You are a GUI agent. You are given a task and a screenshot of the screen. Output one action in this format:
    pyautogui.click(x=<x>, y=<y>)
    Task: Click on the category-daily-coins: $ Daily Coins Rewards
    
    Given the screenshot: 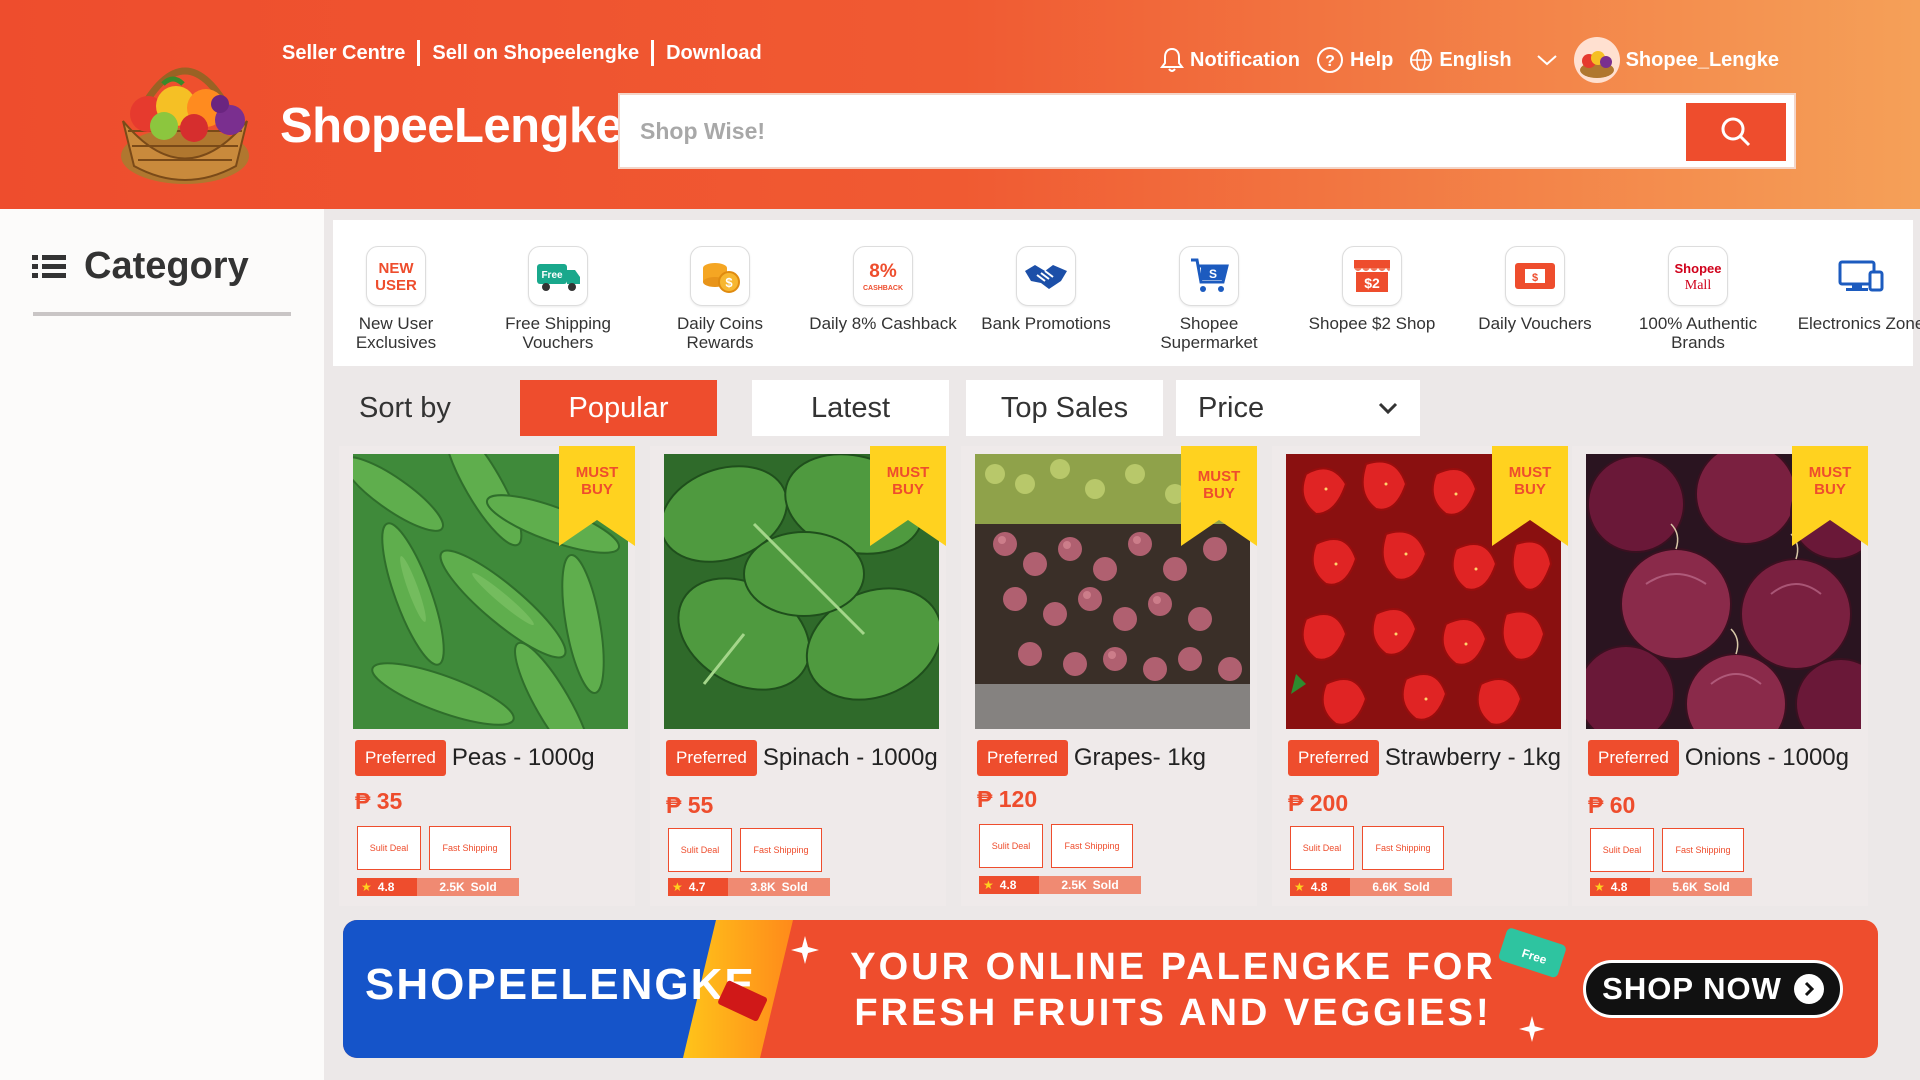 What is the action you would take?
    pyautogui.click(x=720, y=299)
    